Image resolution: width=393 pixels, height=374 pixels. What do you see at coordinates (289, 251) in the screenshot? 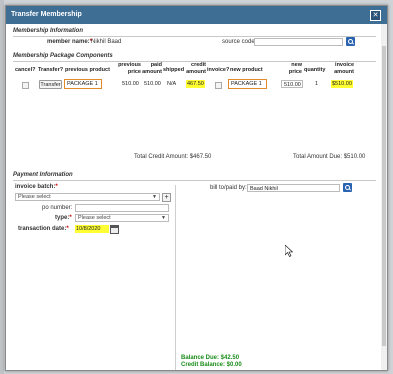
I see `mouse-cursor-icon` at bounding box center [289, 251].